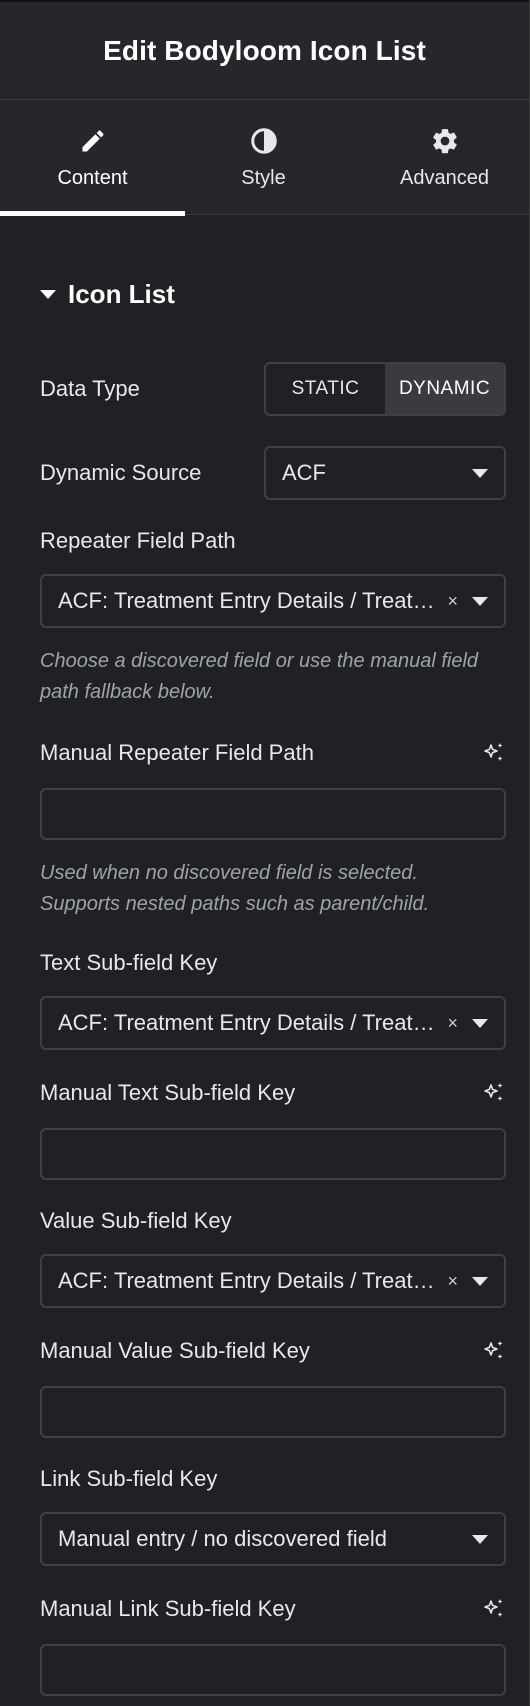  I want to click on tab-content: Content, so click(92, 158).